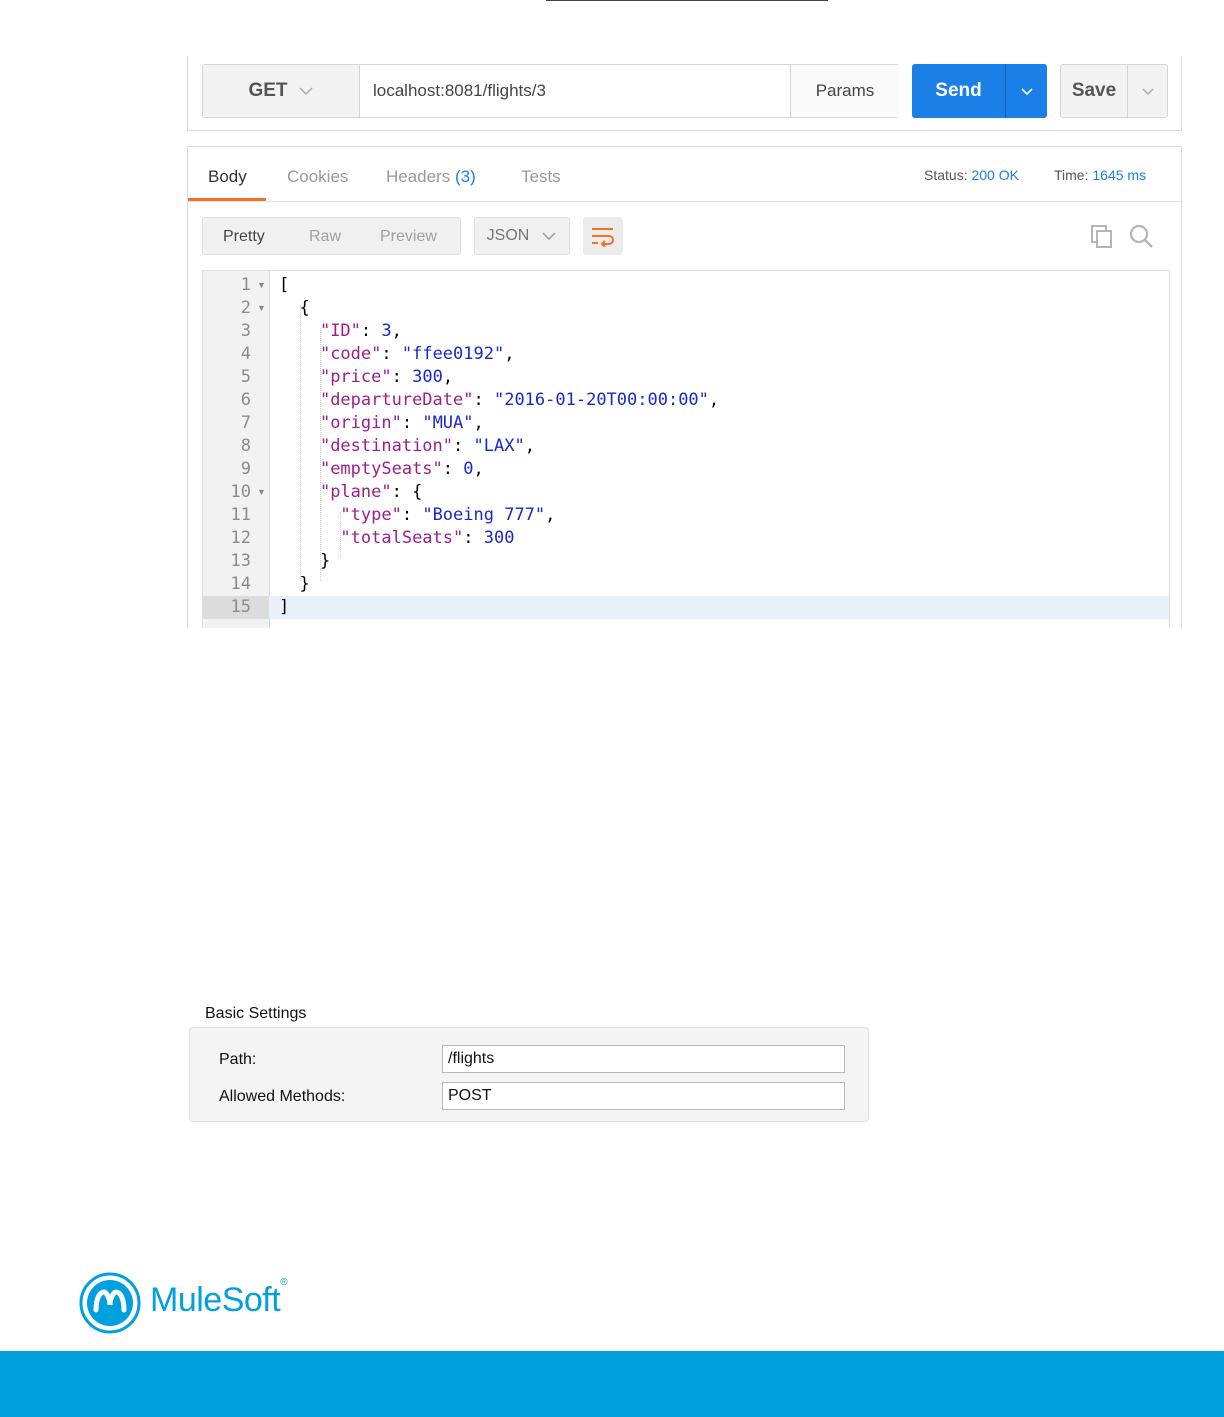 The height and width of the screenshot is (1417, 1224). What do you see at coordinates (946, 175) in the screenshot?
I see `status-label: Status:` at bounding box center [946, 175].